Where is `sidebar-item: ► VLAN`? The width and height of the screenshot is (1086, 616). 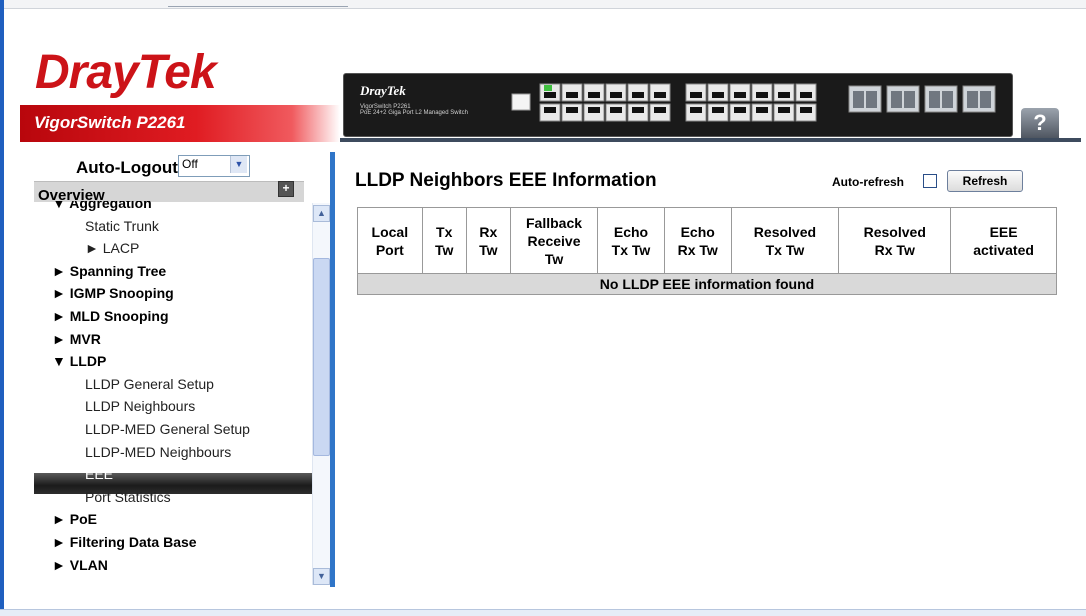 sidebar-item: ► VLAN is located at coordinates (80, 565).